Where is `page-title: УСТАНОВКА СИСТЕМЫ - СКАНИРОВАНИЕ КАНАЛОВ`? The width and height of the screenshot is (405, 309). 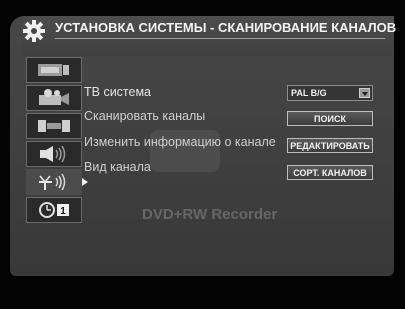 page-title: УСТАНОВКА СИСТЕМЫ - СКАНИРОВАНИЕ КАНАЛОВ is located at coordinates (226, 27).